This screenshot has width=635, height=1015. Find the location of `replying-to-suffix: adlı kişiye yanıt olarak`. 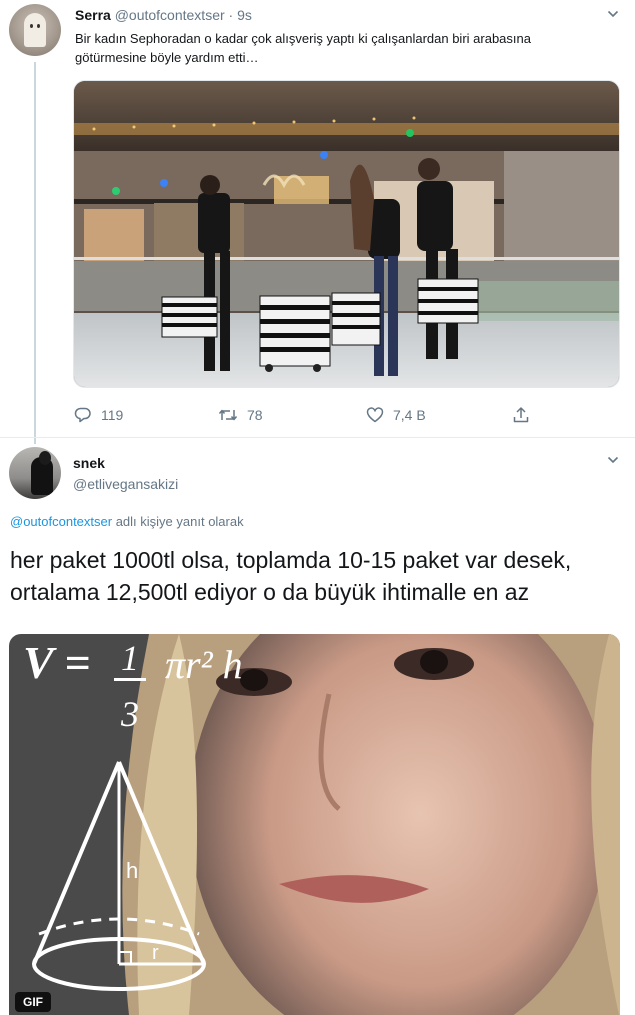

replying-to-suffix: adlı kişiye yanıt olarak is located at coordinates (178, 521).